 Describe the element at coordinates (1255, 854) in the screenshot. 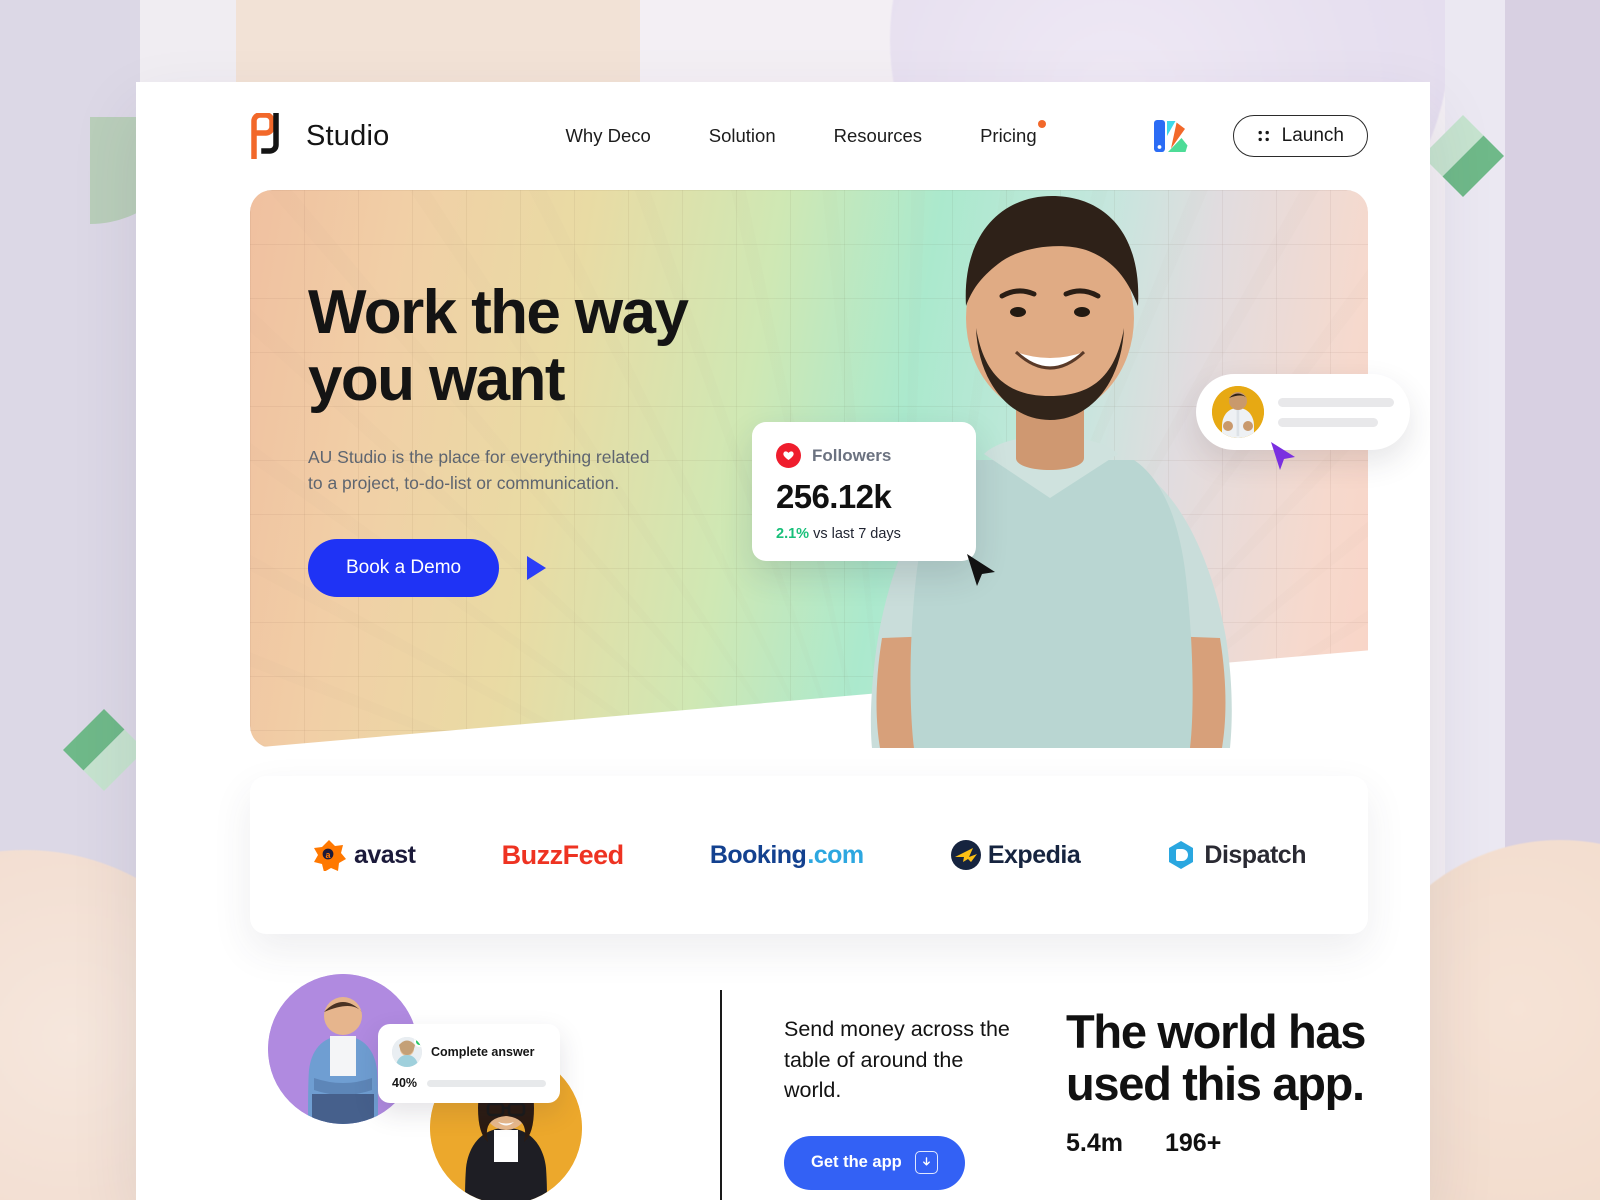

I see `dispatch-label: Dispatch` at that location.